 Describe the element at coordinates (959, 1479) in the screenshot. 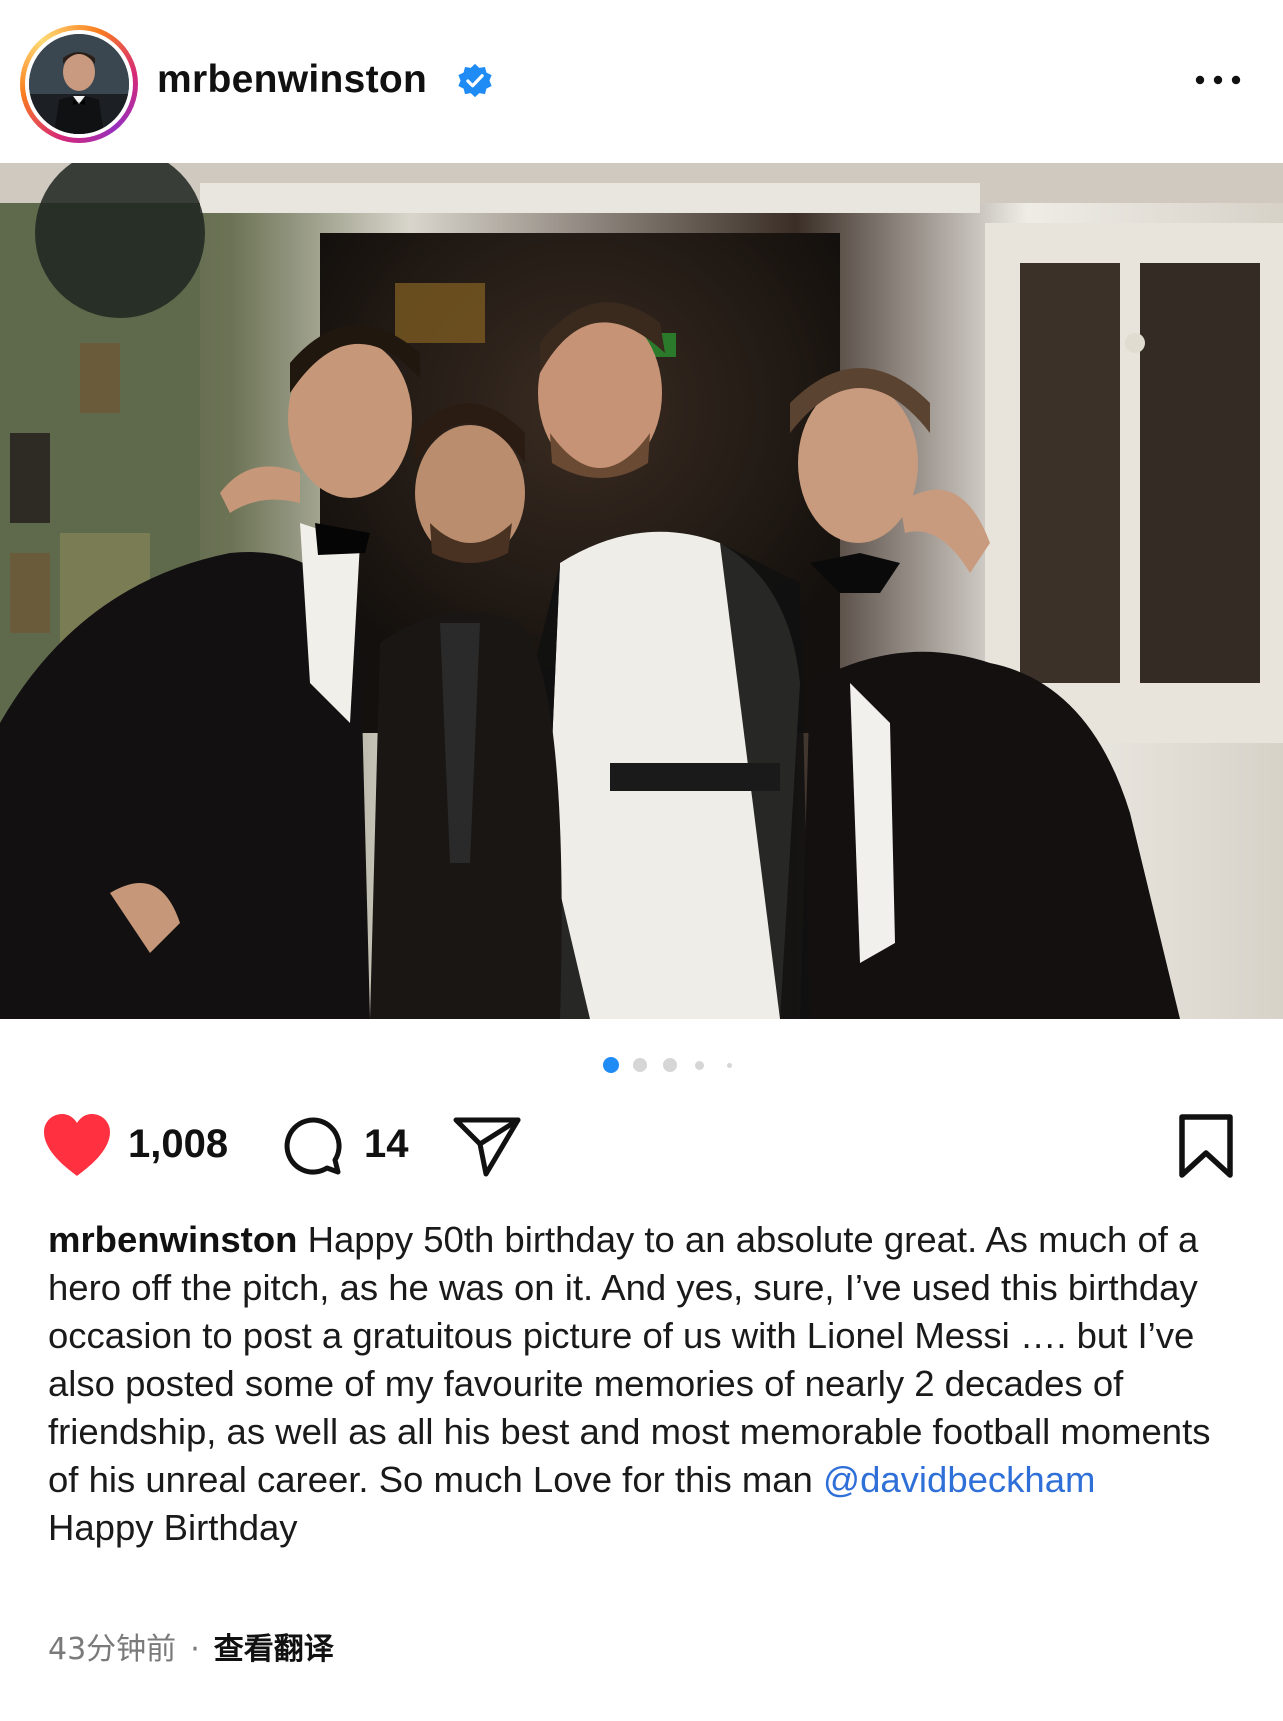

I see `caption-mention: @davidbeckham` at that location.